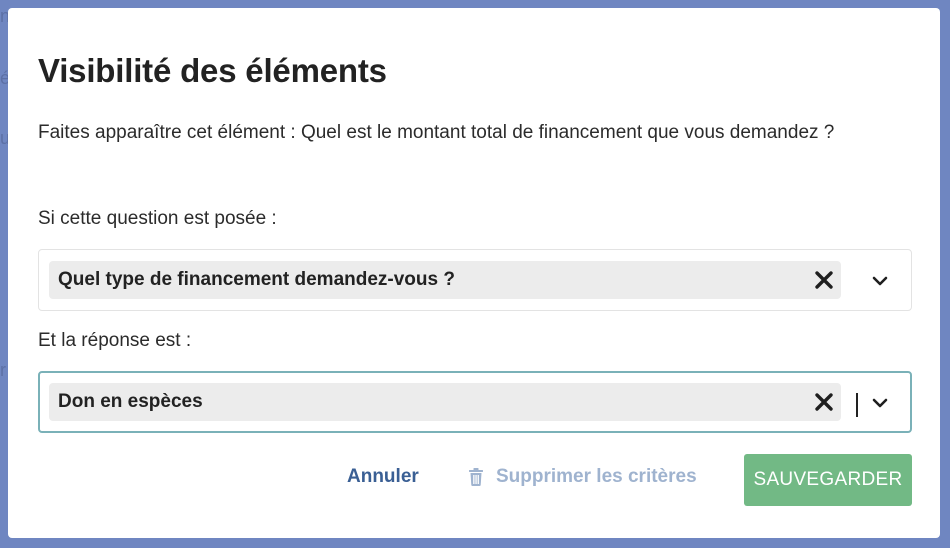 This screenshot has height=548, width=950. I want to click on selected-question-chip: Quel type de financement demandez-vous ?, so click(445, 280).